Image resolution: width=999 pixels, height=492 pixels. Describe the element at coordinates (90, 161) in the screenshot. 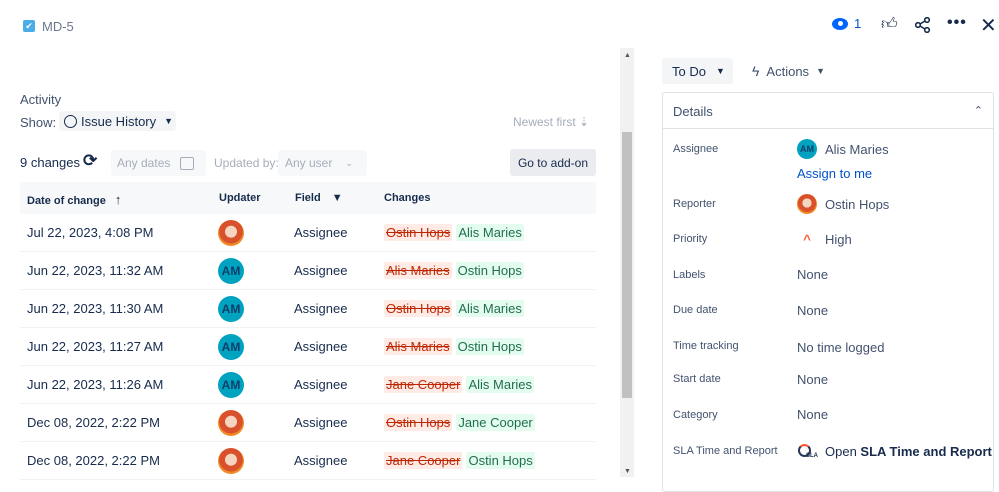

I see `refresh-icon: ⟳` at that location.